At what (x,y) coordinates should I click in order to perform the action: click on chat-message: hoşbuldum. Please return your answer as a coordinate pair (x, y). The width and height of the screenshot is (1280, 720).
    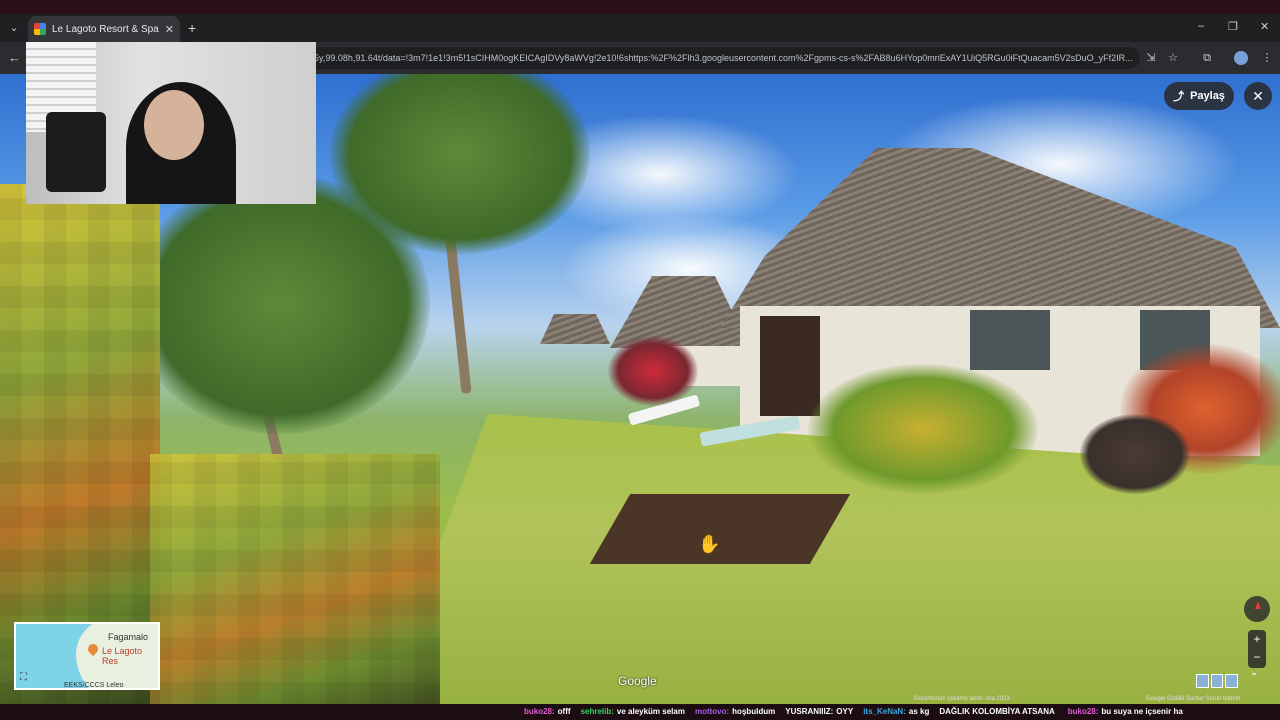
    Looking at the image, I should click on (754, 711).